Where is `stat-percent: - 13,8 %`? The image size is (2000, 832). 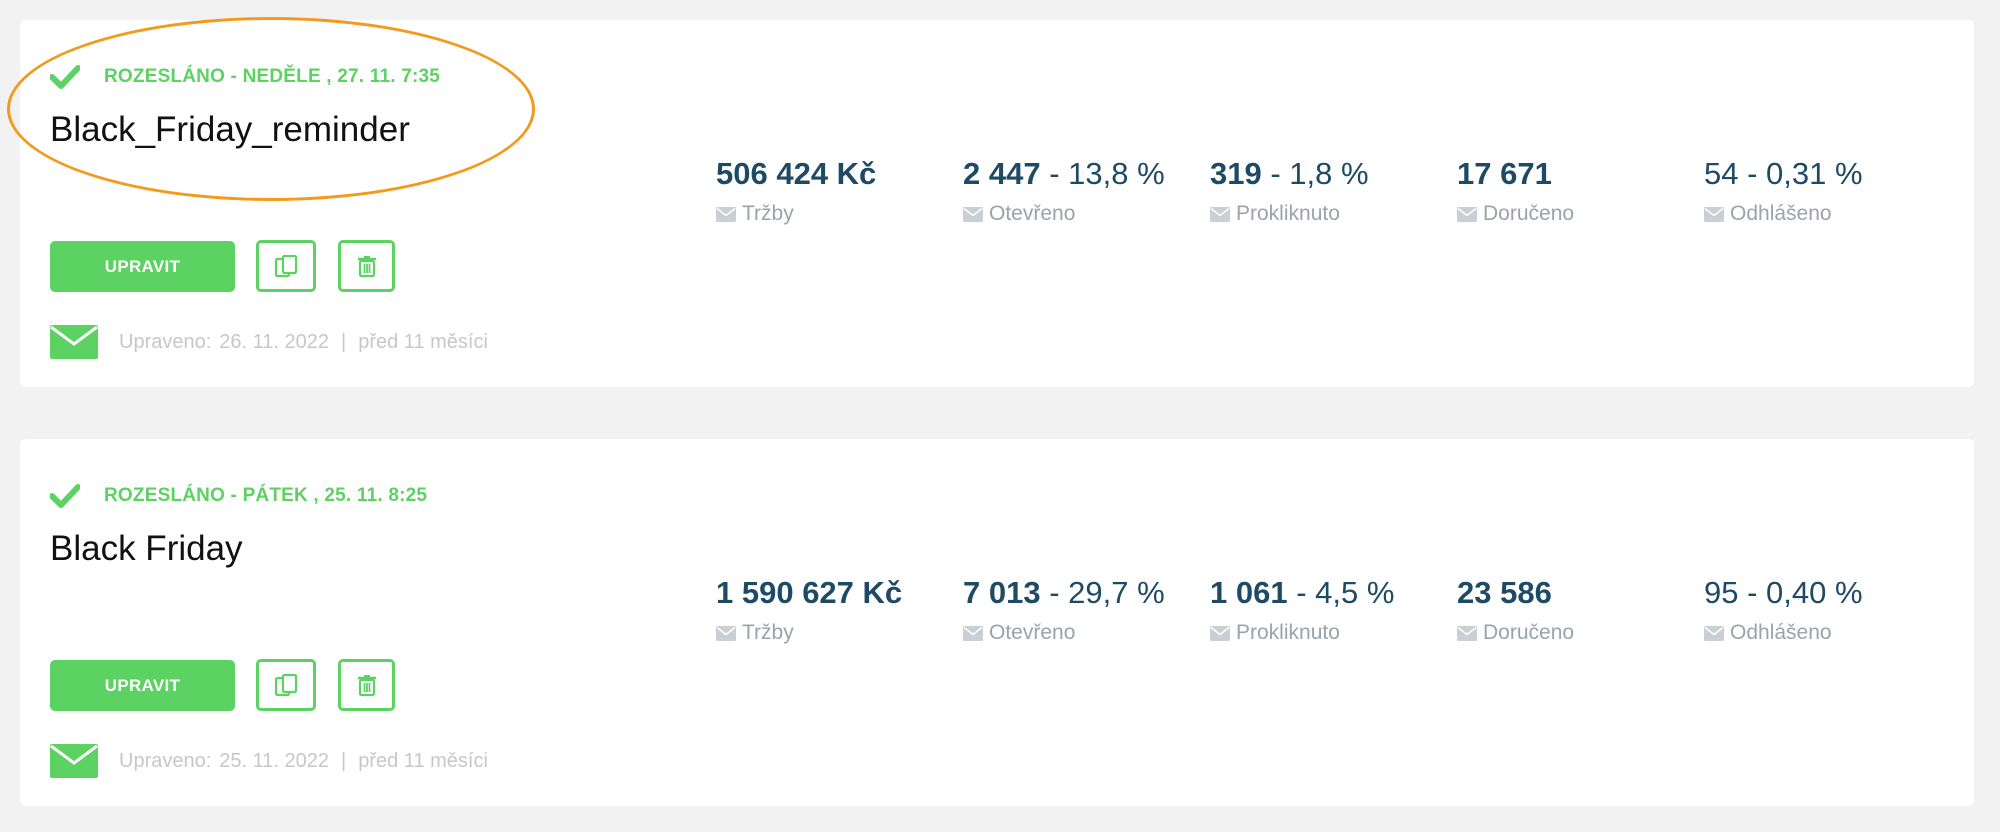 stat-percent: - 13,8 % is located at coordinates (1102, 173).